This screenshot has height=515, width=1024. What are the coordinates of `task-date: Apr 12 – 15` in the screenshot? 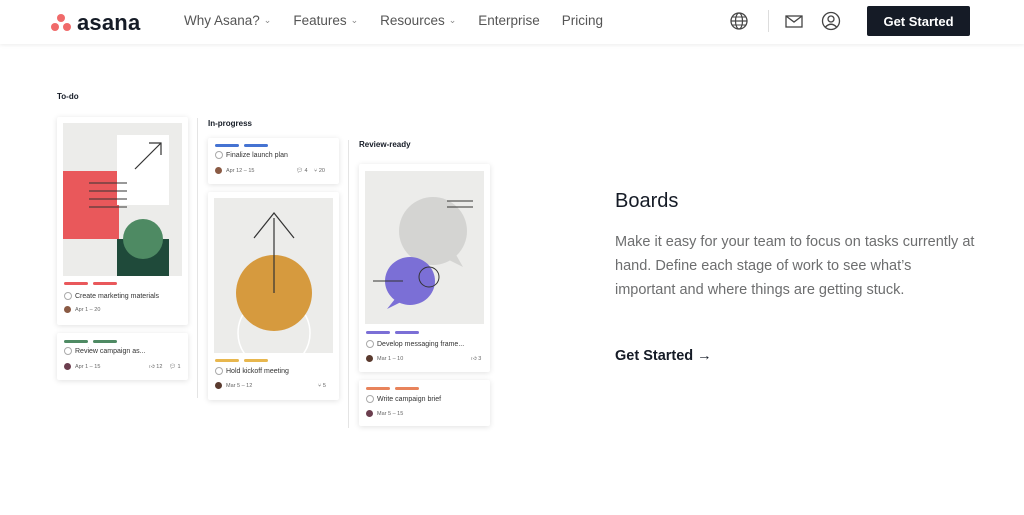 It's located at (240, 170).